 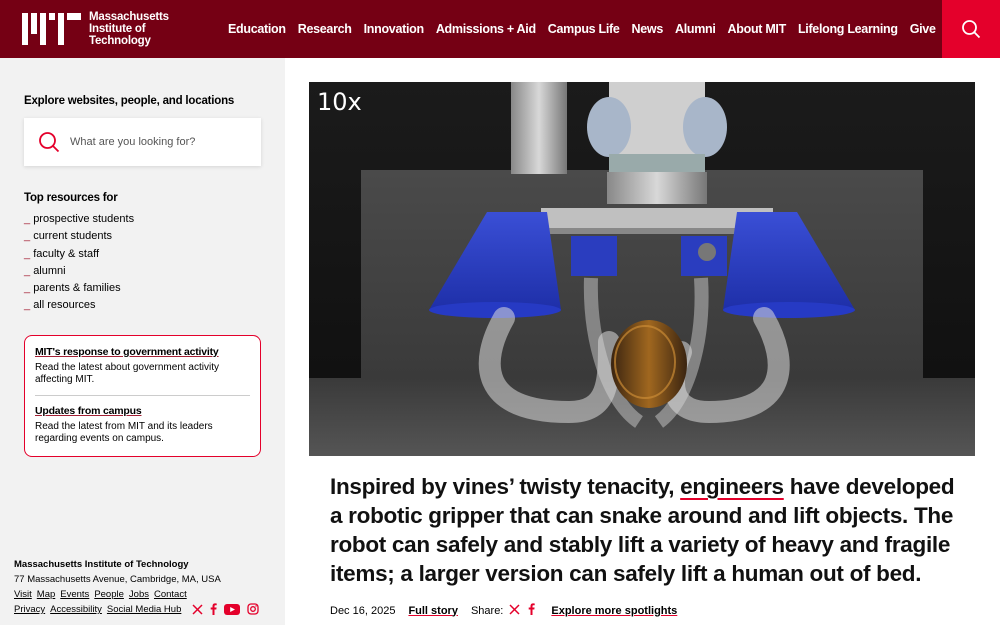 I want to click on headline-link-engineers: engineers, so click(x=732, y=486).